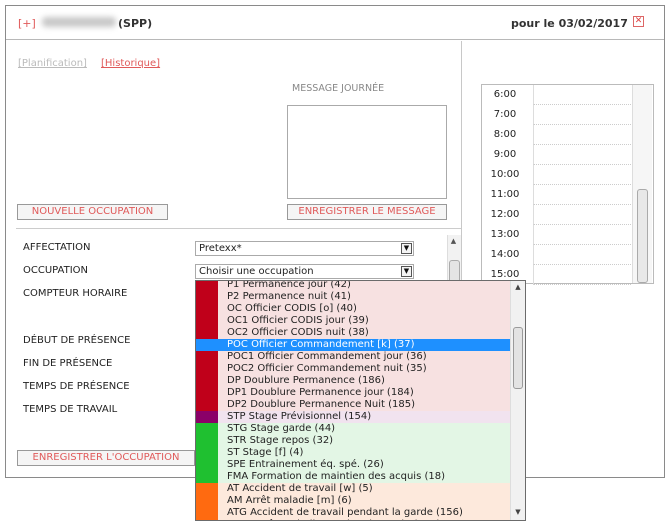  What do you see at coordinates (333, 519) in the screenshot?
I see `option-label: AMG Arrêt maladie pendant la garde (157)` at bounding box center [333, 519].